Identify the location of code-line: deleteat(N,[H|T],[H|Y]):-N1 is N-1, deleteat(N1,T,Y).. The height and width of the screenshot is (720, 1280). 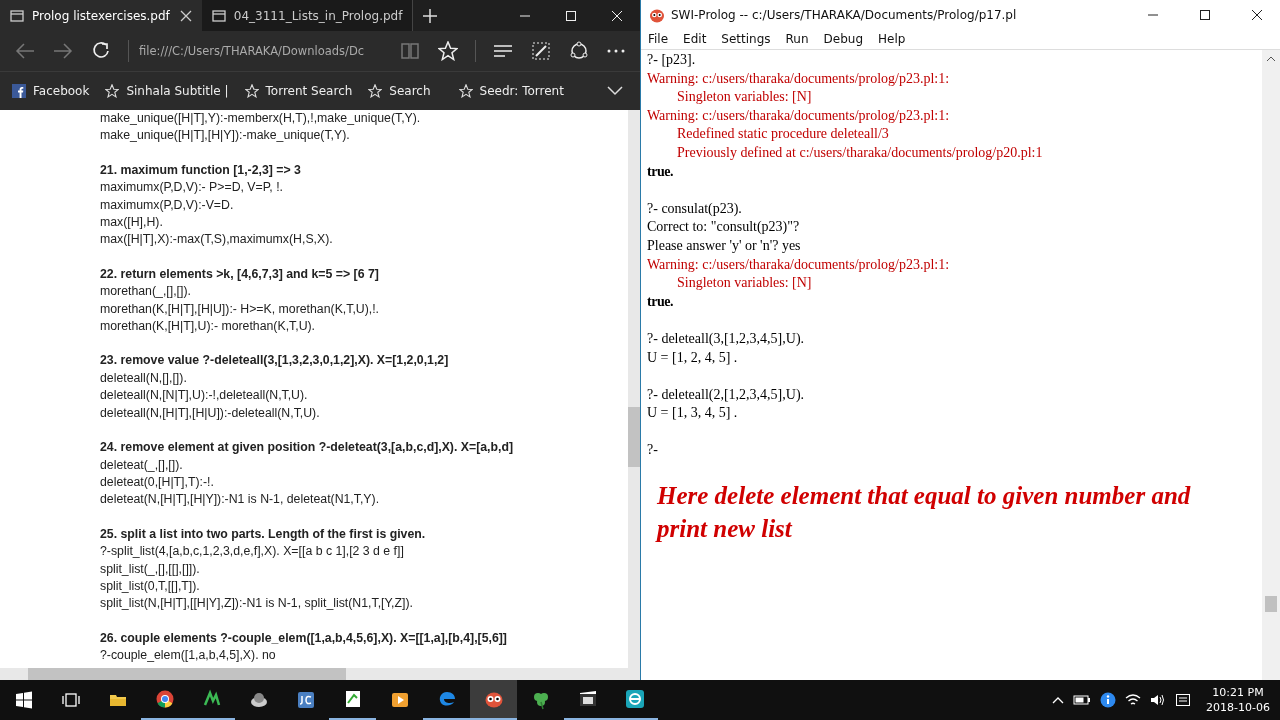
(240, 500).